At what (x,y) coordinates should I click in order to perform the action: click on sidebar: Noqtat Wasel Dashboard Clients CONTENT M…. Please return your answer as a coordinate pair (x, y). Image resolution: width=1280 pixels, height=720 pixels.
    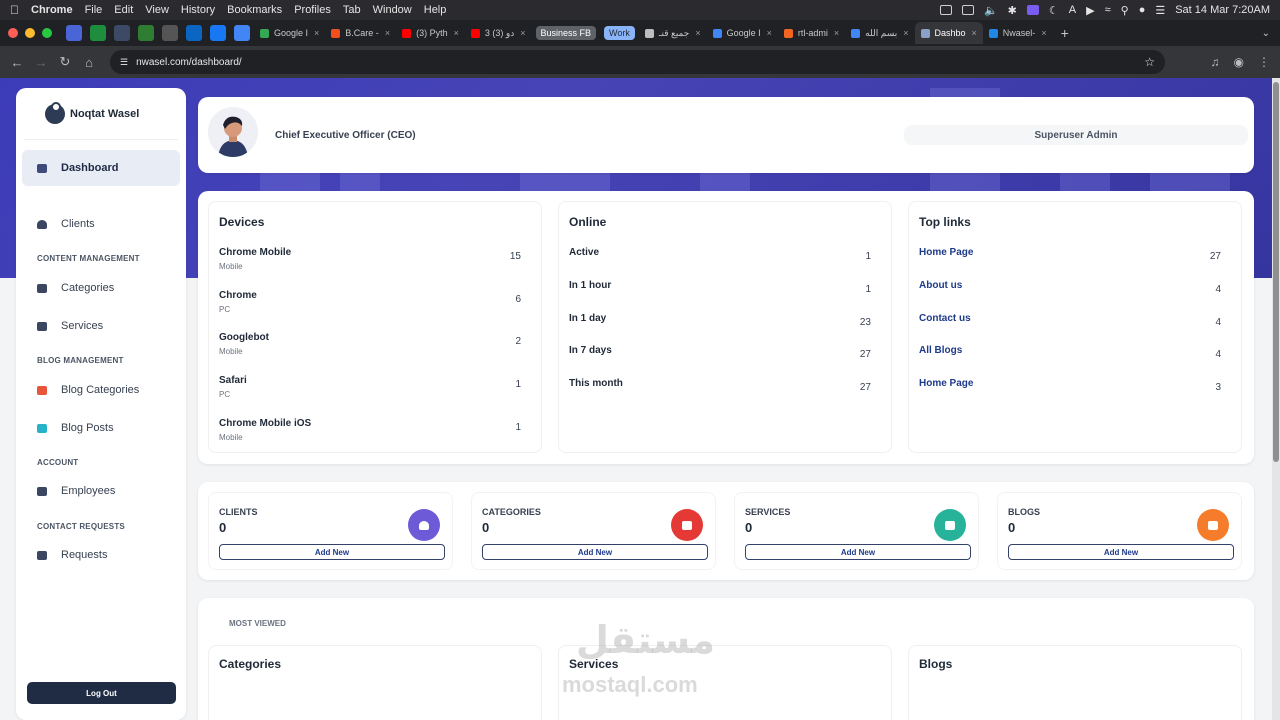
    Looking at the image, I should click on (101, 404).